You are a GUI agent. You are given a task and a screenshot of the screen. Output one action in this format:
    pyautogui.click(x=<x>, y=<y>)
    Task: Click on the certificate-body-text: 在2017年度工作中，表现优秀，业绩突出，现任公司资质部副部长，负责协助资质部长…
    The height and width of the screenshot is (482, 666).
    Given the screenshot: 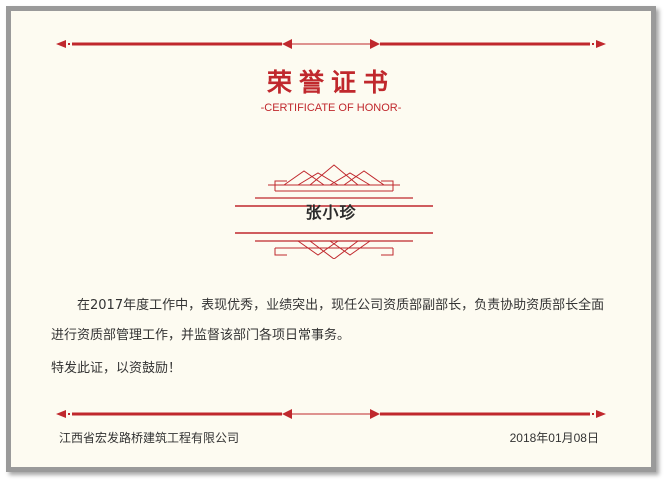 What is the action you would take?
    pyautogui.click(x=328, y=320)
    